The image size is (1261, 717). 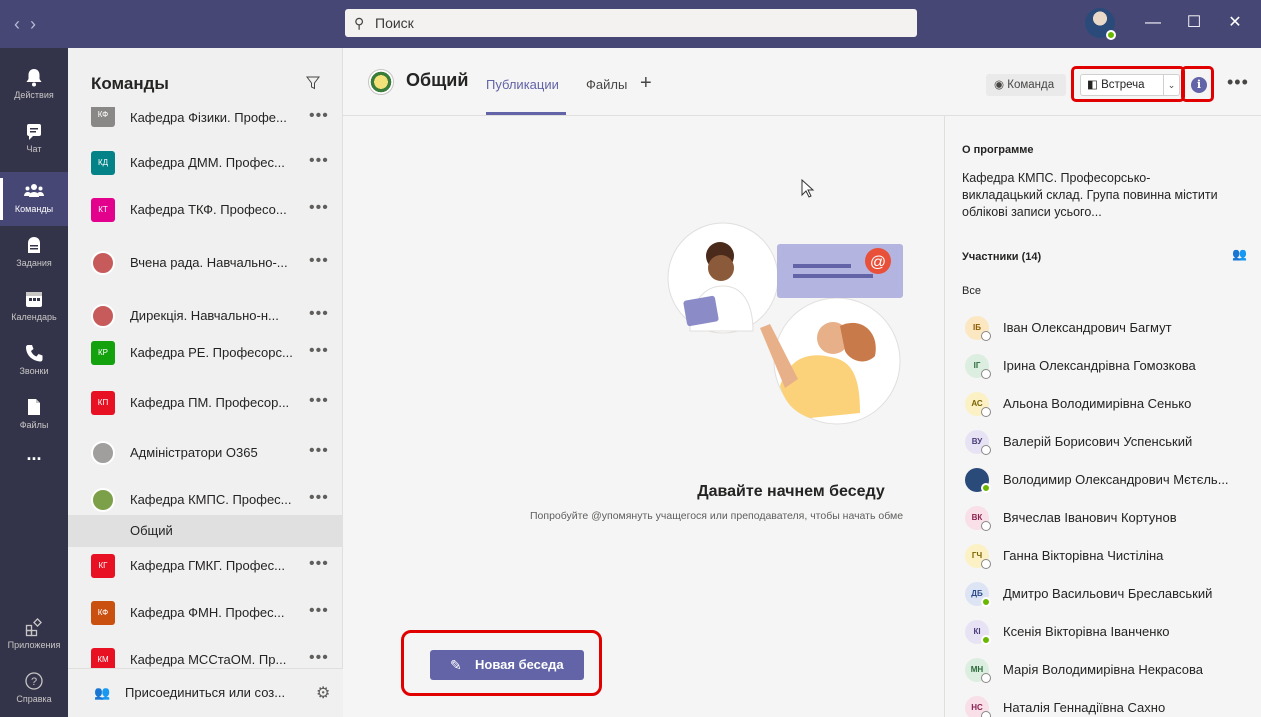 I want to click on info-highlight: i, so click(x=1197, y=84).